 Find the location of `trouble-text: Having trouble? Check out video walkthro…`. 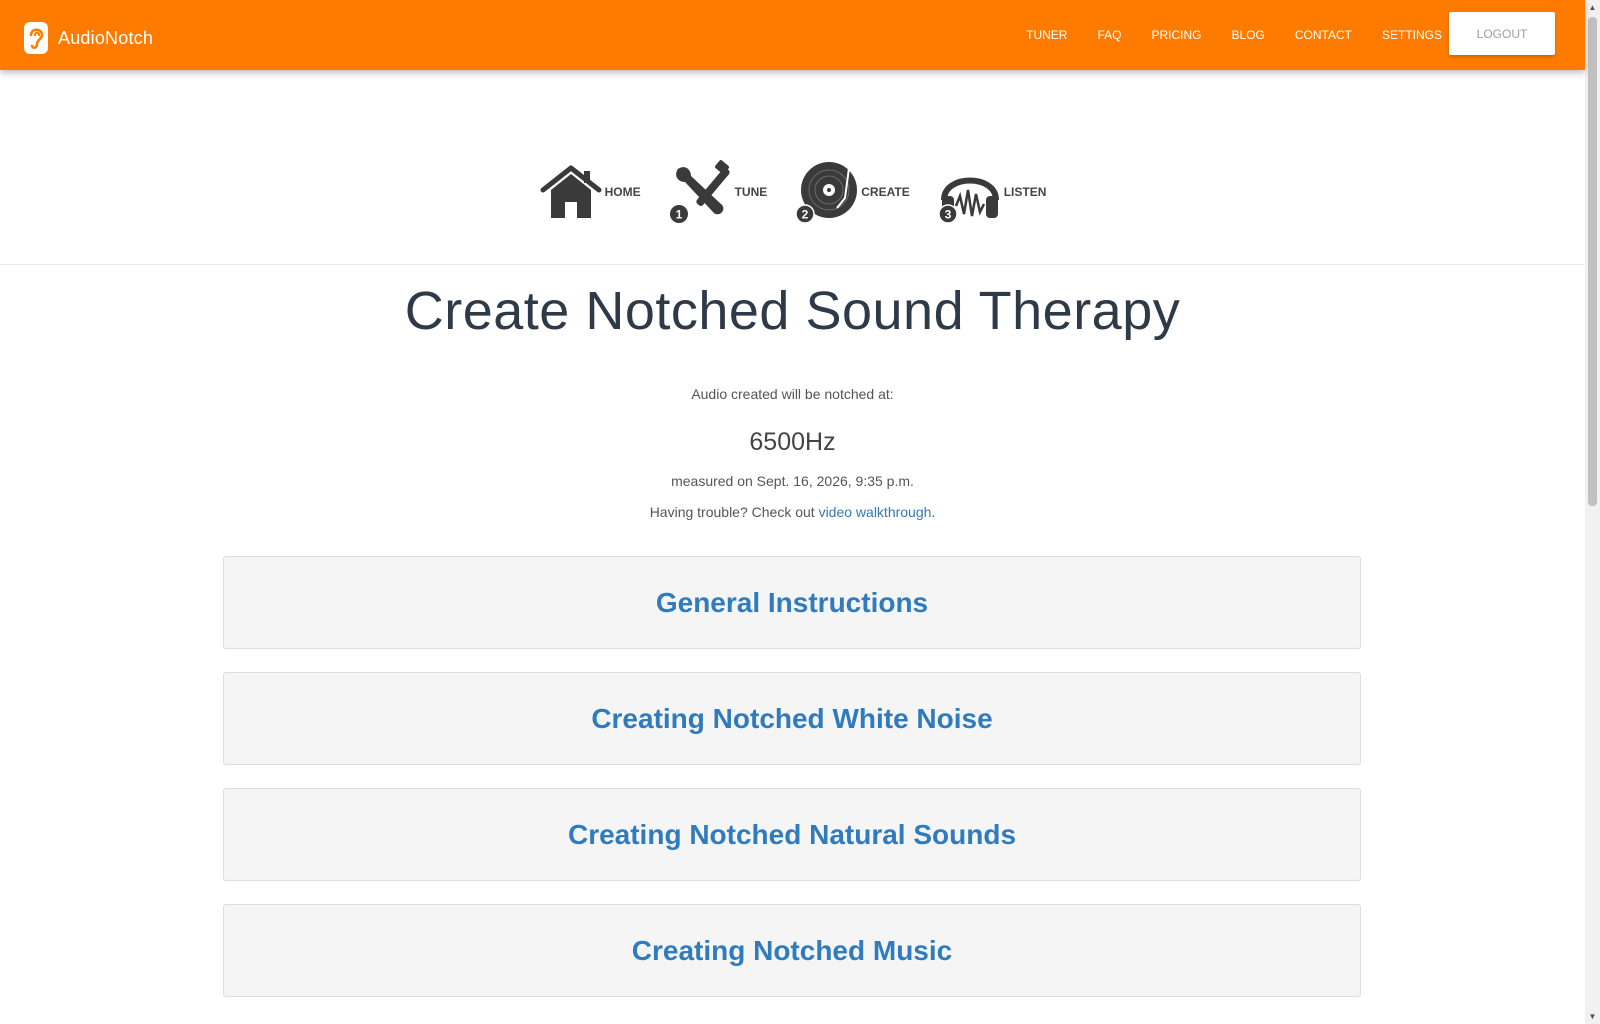

trouble-text: Having trouble? Check out video walkthro… is located at coordinates (792, 512).